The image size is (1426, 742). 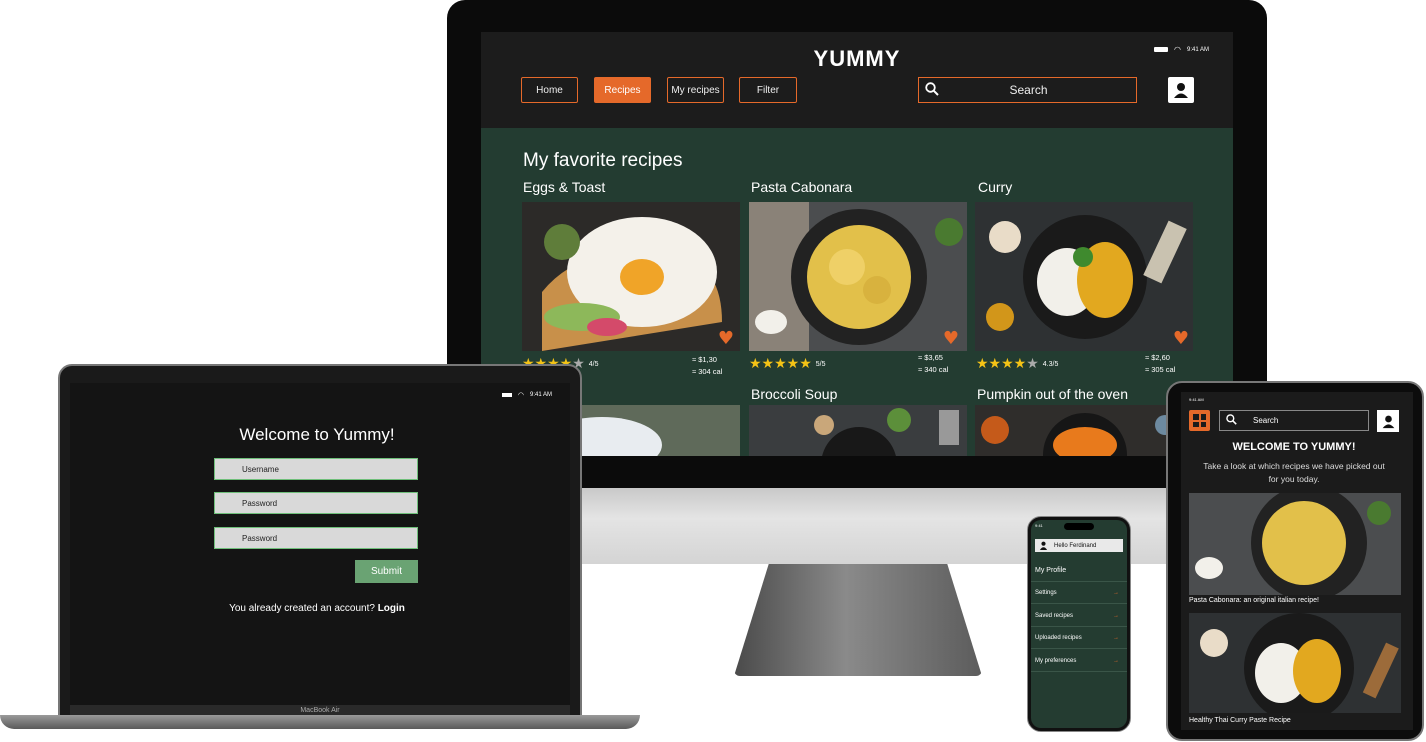 What do you see at coordinates (787, 364) in the screenshot?
I see `rating-stars: ★★★★★ 5/5` at bounding box center [787, 364].